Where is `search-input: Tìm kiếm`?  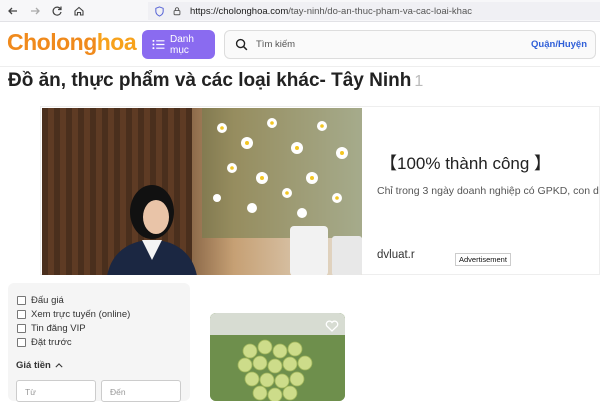
search-input: Tìm kiếm is located at coordinates (393, 44).